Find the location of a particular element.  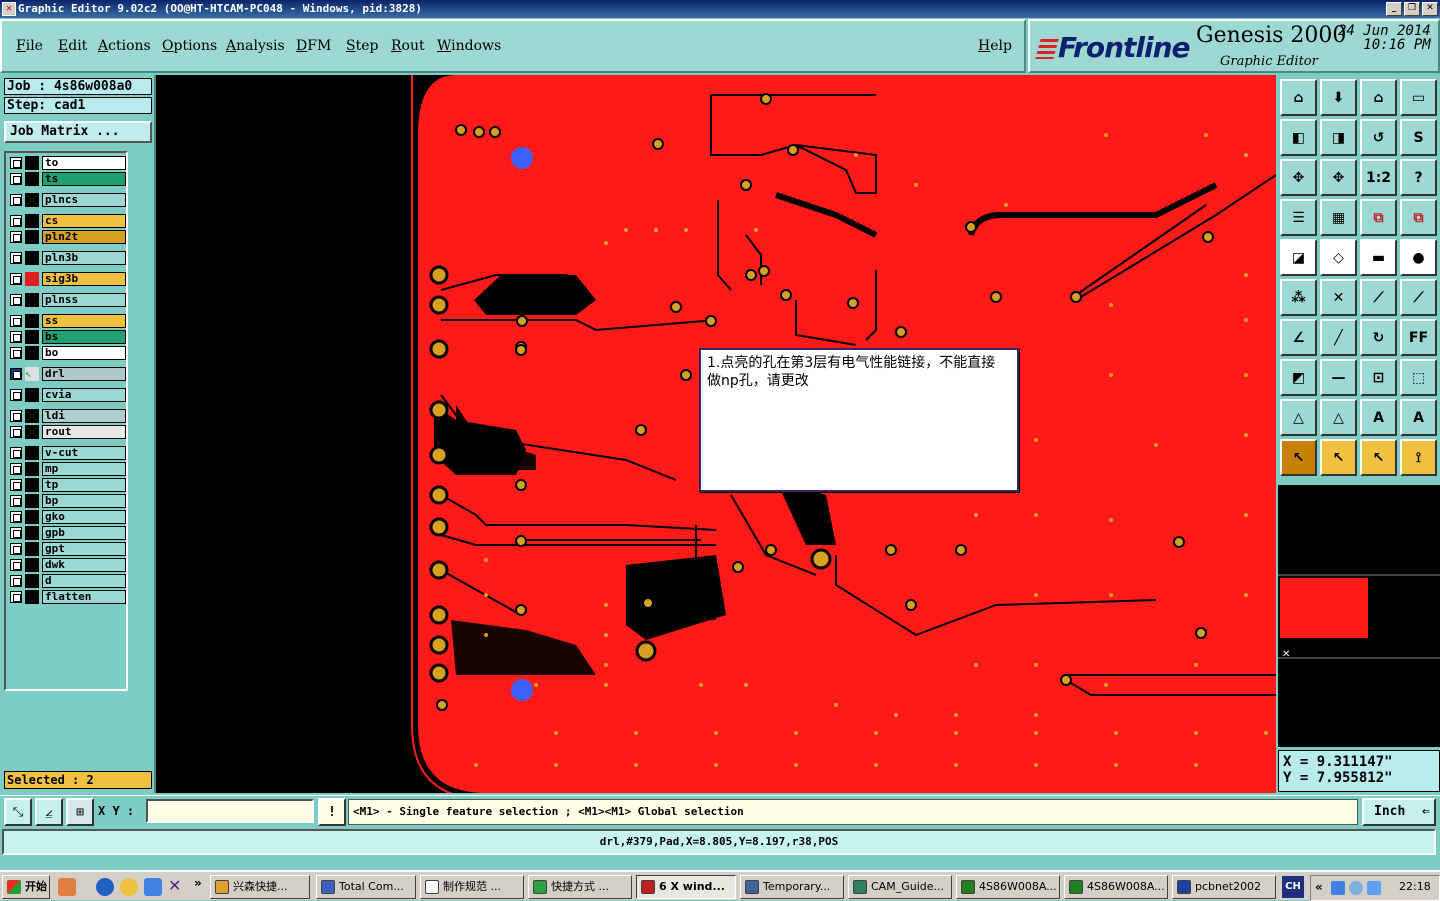

layer-row-gpt: gpt is located at coordinates (67, 549).